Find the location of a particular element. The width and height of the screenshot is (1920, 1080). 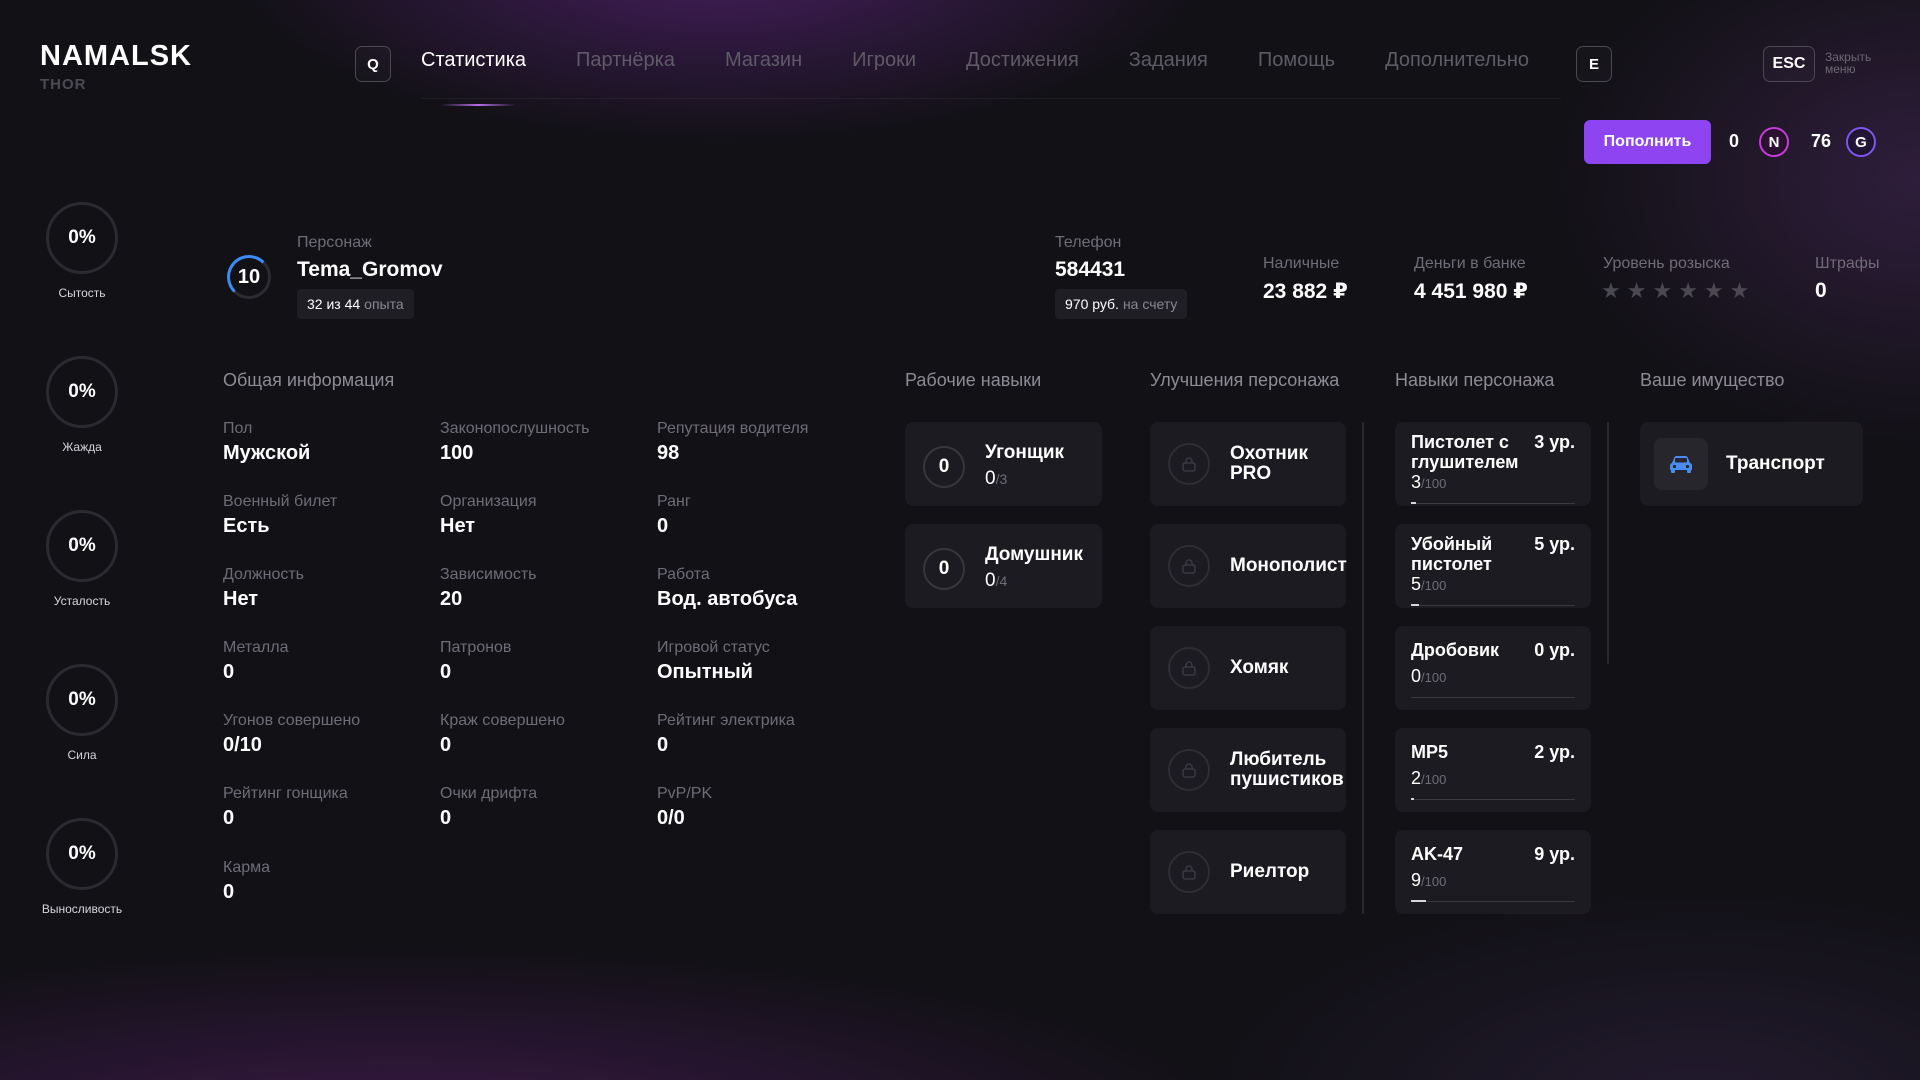

info-value: 0/0 is located at coordinates (671, 818).